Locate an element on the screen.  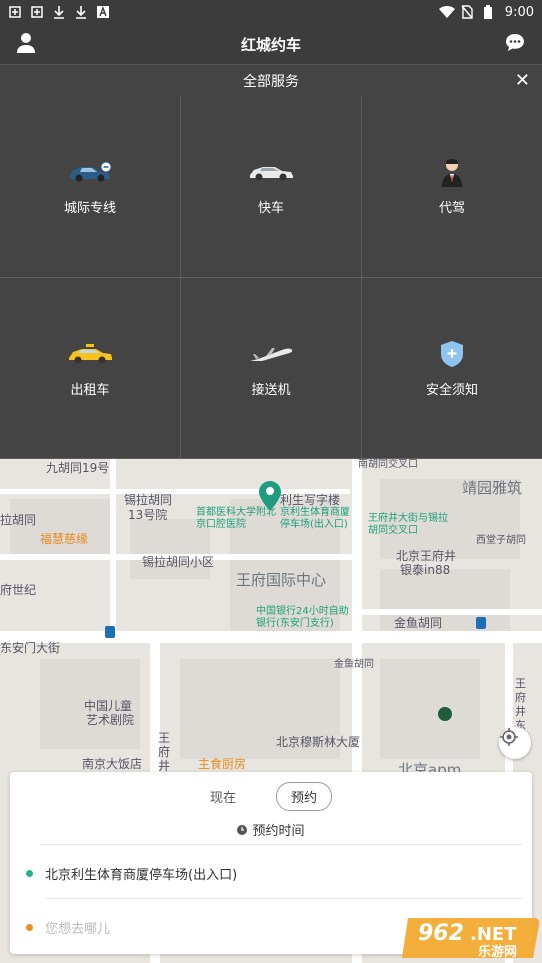
map-label: 主食厨房 is located at coordinates (222, 764).